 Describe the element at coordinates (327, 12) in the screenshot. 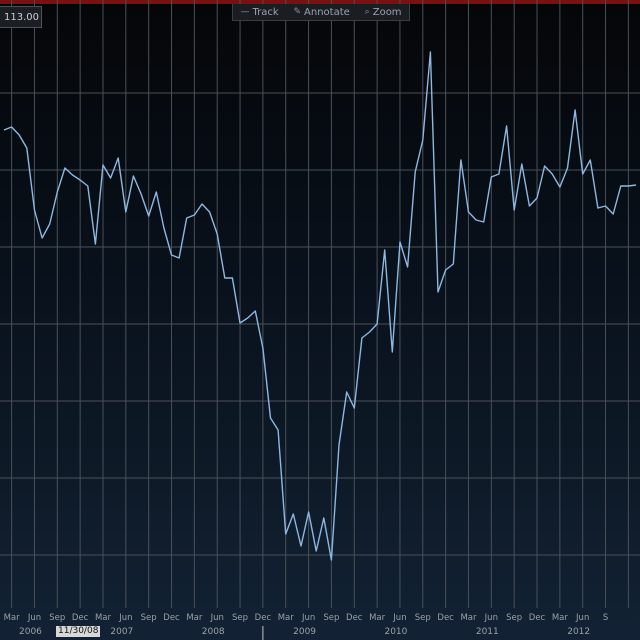

I see `annotate-label: Annotate` at that location.